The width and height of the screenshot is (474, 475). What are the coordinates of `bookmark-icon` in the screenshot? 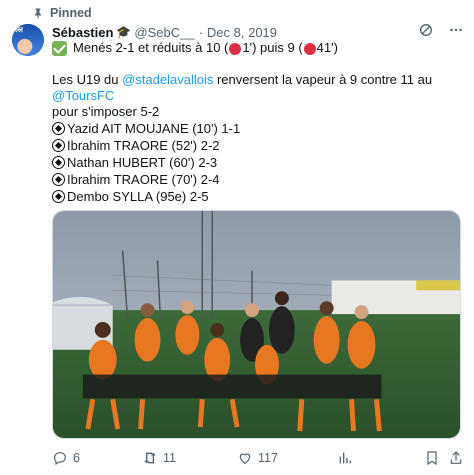 It's located at (432, 458).